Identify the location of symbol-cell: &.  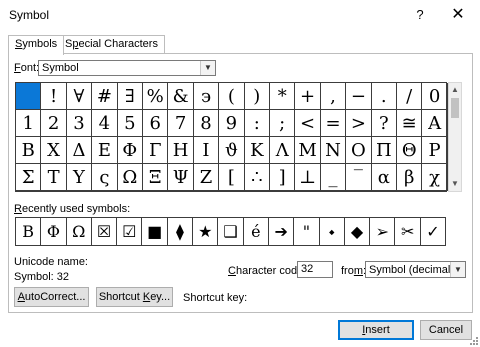
(181, 96).